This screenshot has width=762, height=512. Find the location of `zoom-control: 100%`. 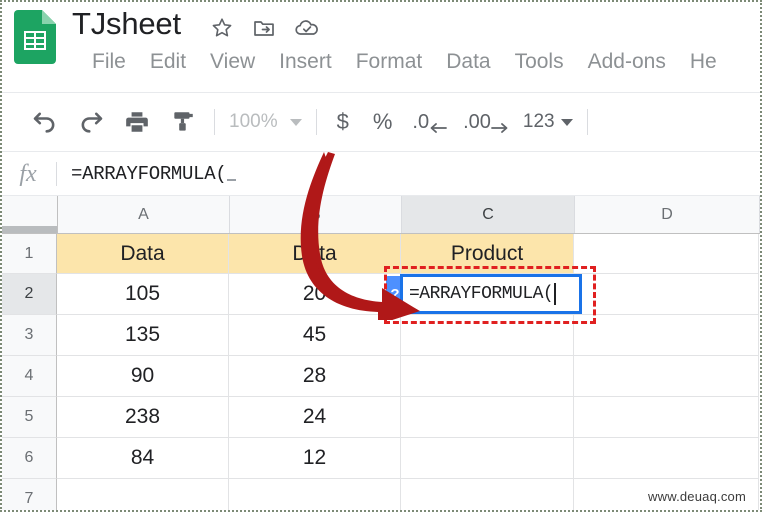

zoom-control: 100% is located at coordinates (265, 122).